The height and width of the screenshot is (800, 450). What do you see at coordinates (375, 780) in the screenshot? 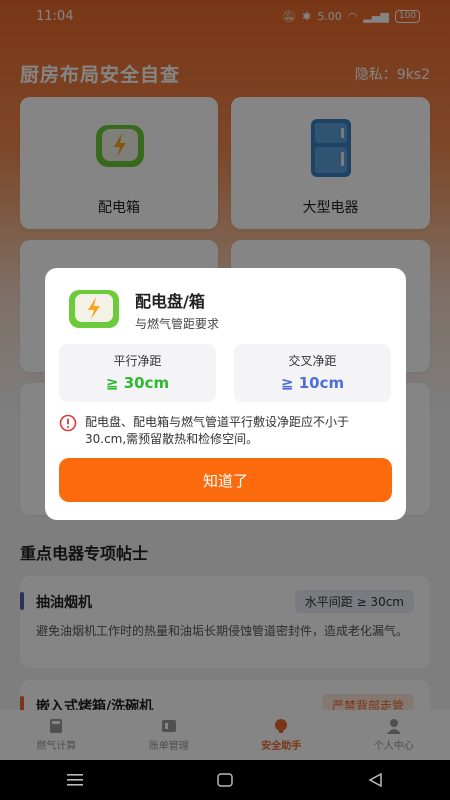
I see `back-icon` at bounding box center [375, 780].